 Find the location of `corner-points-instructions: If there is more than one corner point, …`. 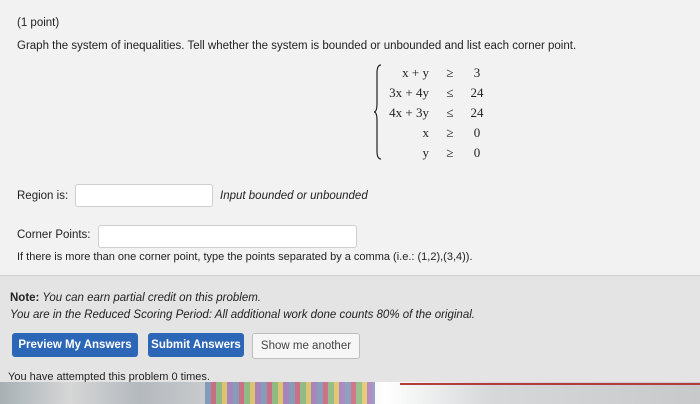

corner-points-instructions: If there is more than one corner point, … is located at coordinates (245, 257).